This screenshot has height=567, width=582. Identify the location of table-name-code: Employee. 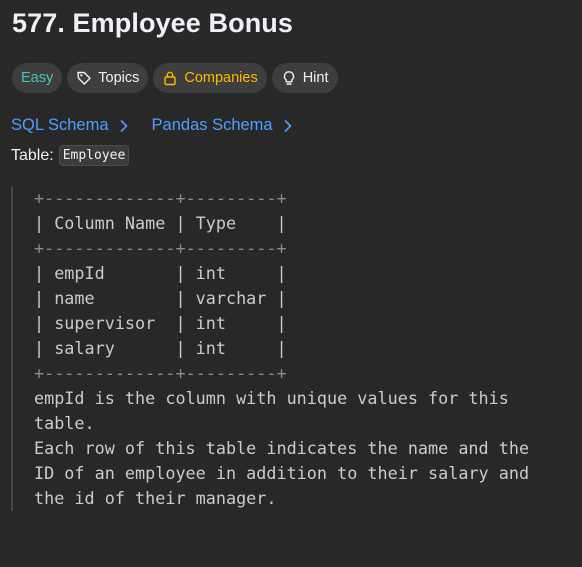
(94, 155).